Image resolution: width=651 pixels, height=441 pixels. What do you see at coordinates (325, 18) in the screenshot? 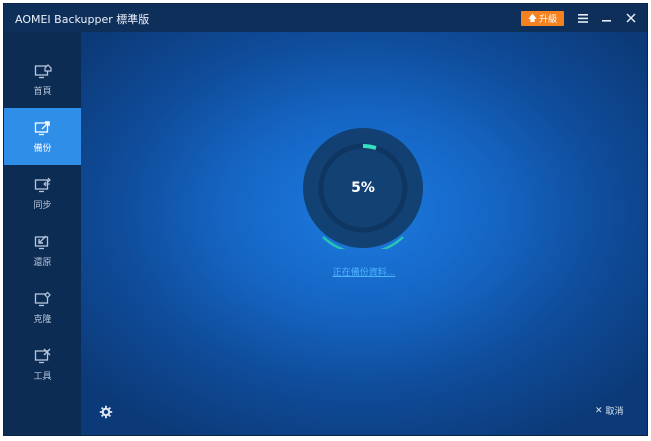
I see `title-bar: AOMEI Backupper 標準版 🡅 升級` at bounding box center [325, 18].